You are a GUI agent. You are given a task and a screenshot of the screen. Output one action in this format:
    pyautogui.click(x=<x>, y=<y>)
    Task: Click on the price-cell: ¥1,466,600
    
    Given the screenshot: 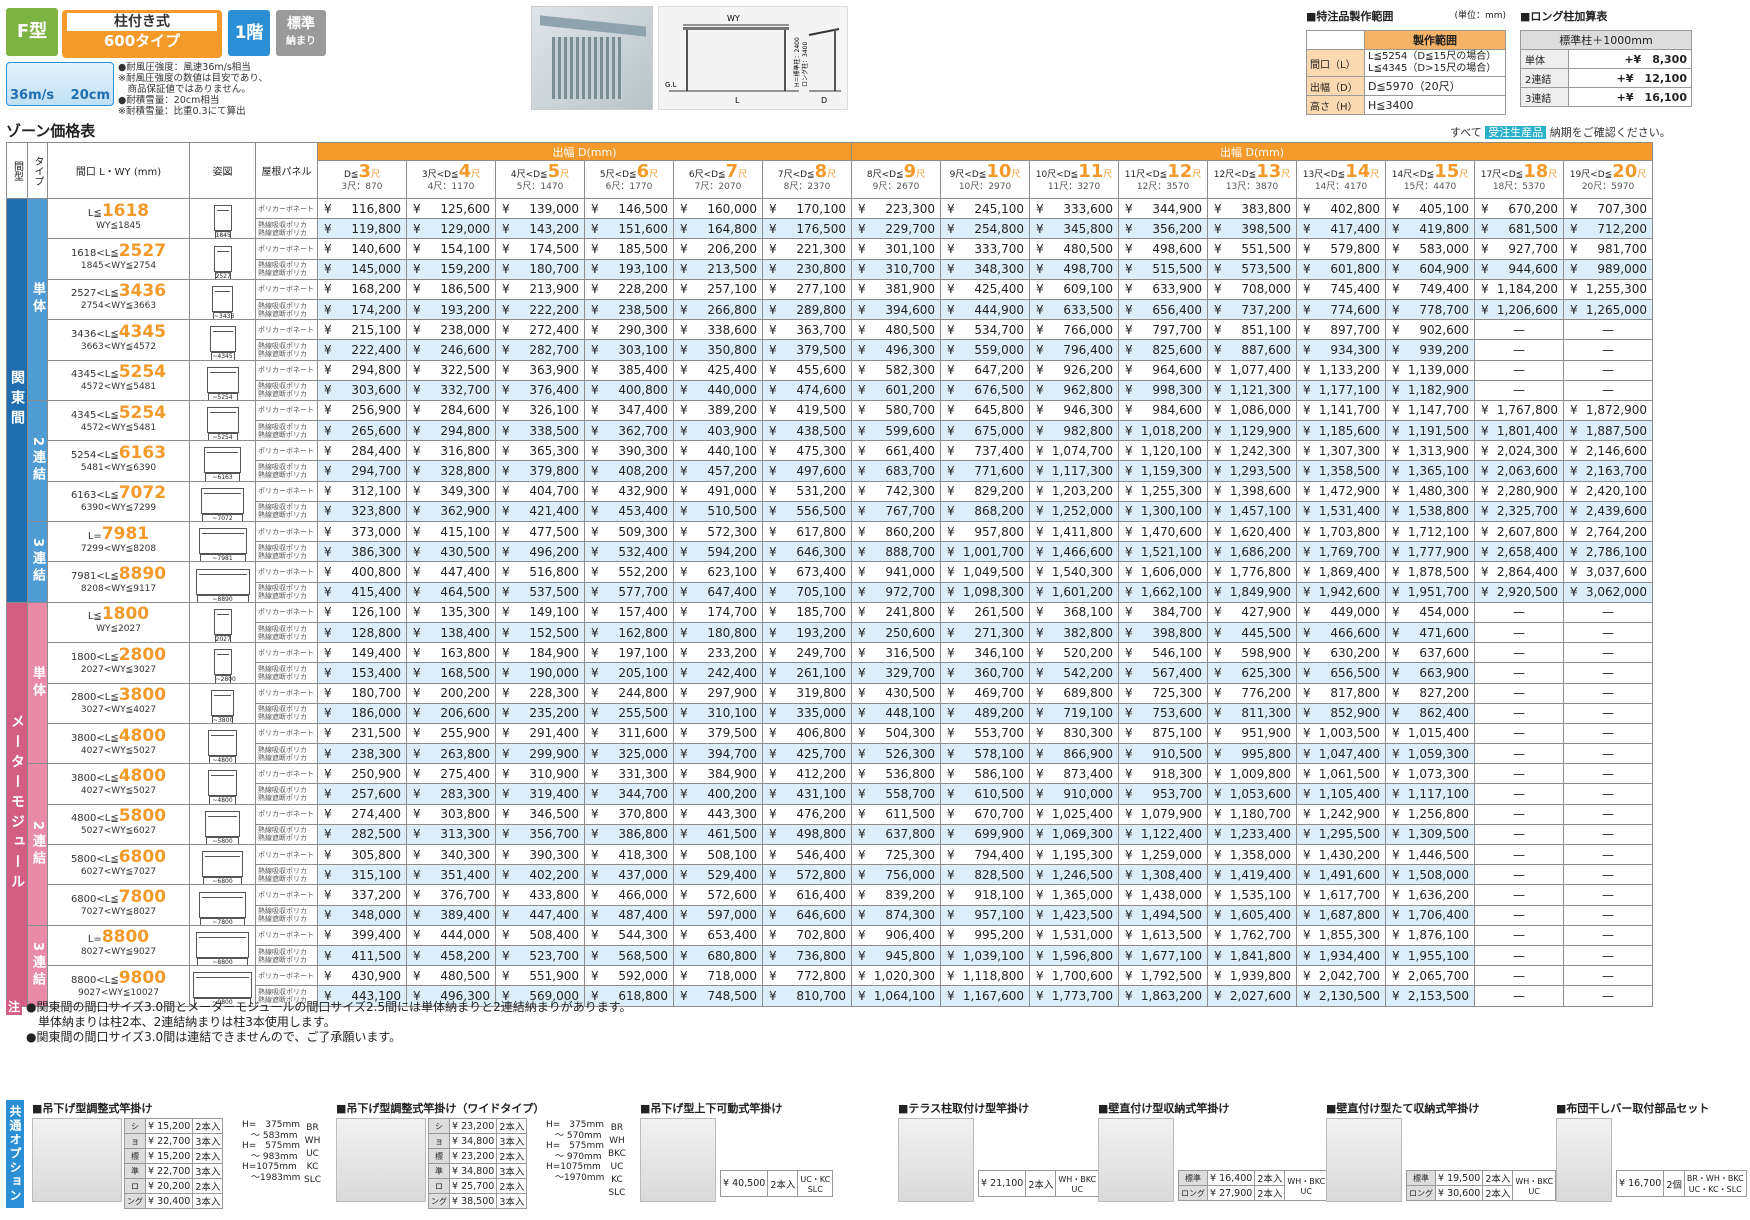 What is the action you would take?
    pyautogui.click(x=1074, y=552)
    